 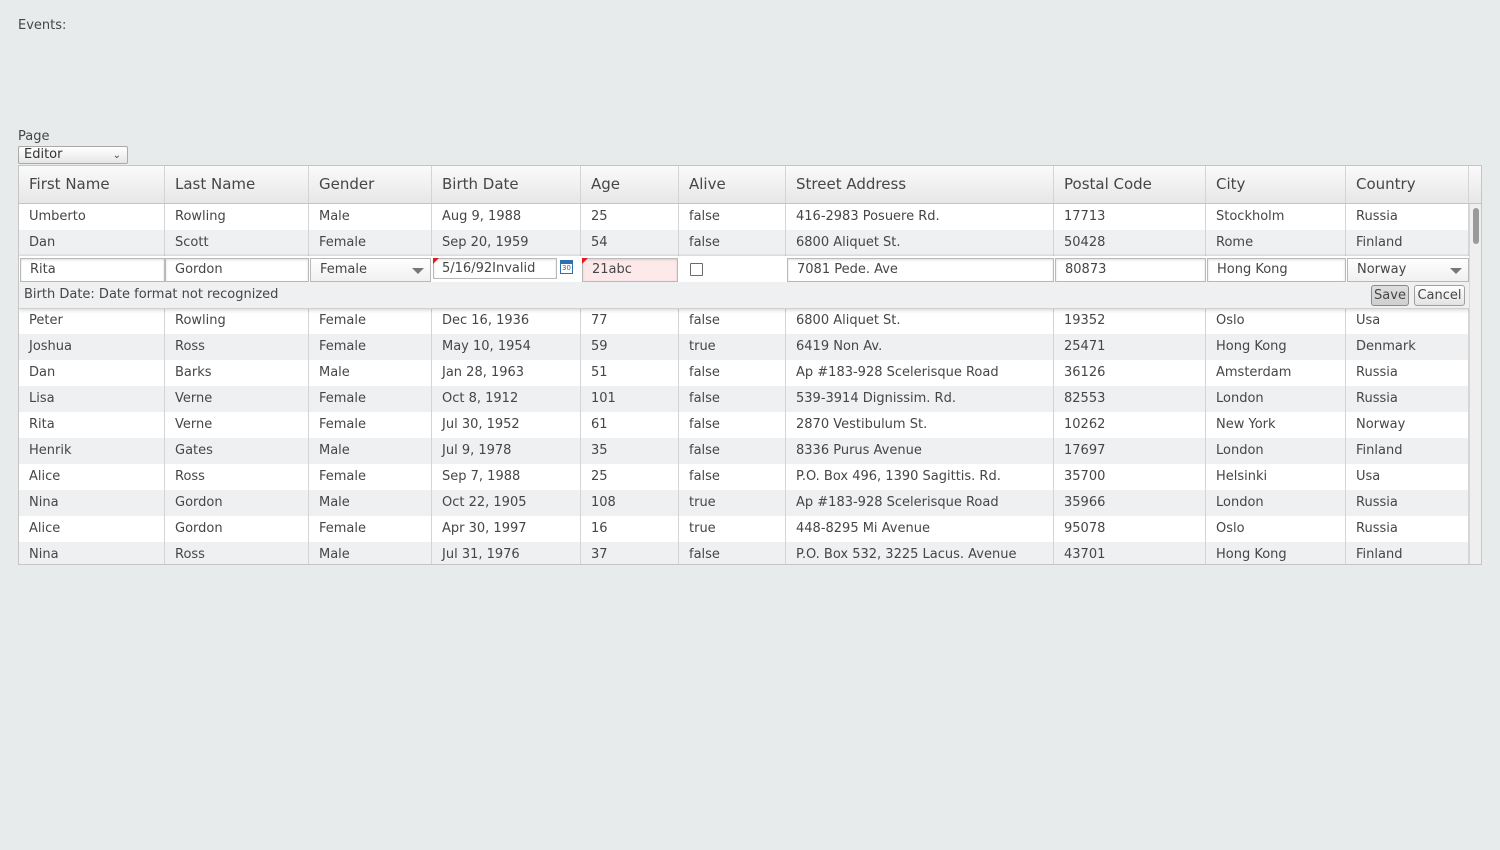 I want to click on cell-street-address: 416-2983 Posuere Rd., so click(x=920, y=217).